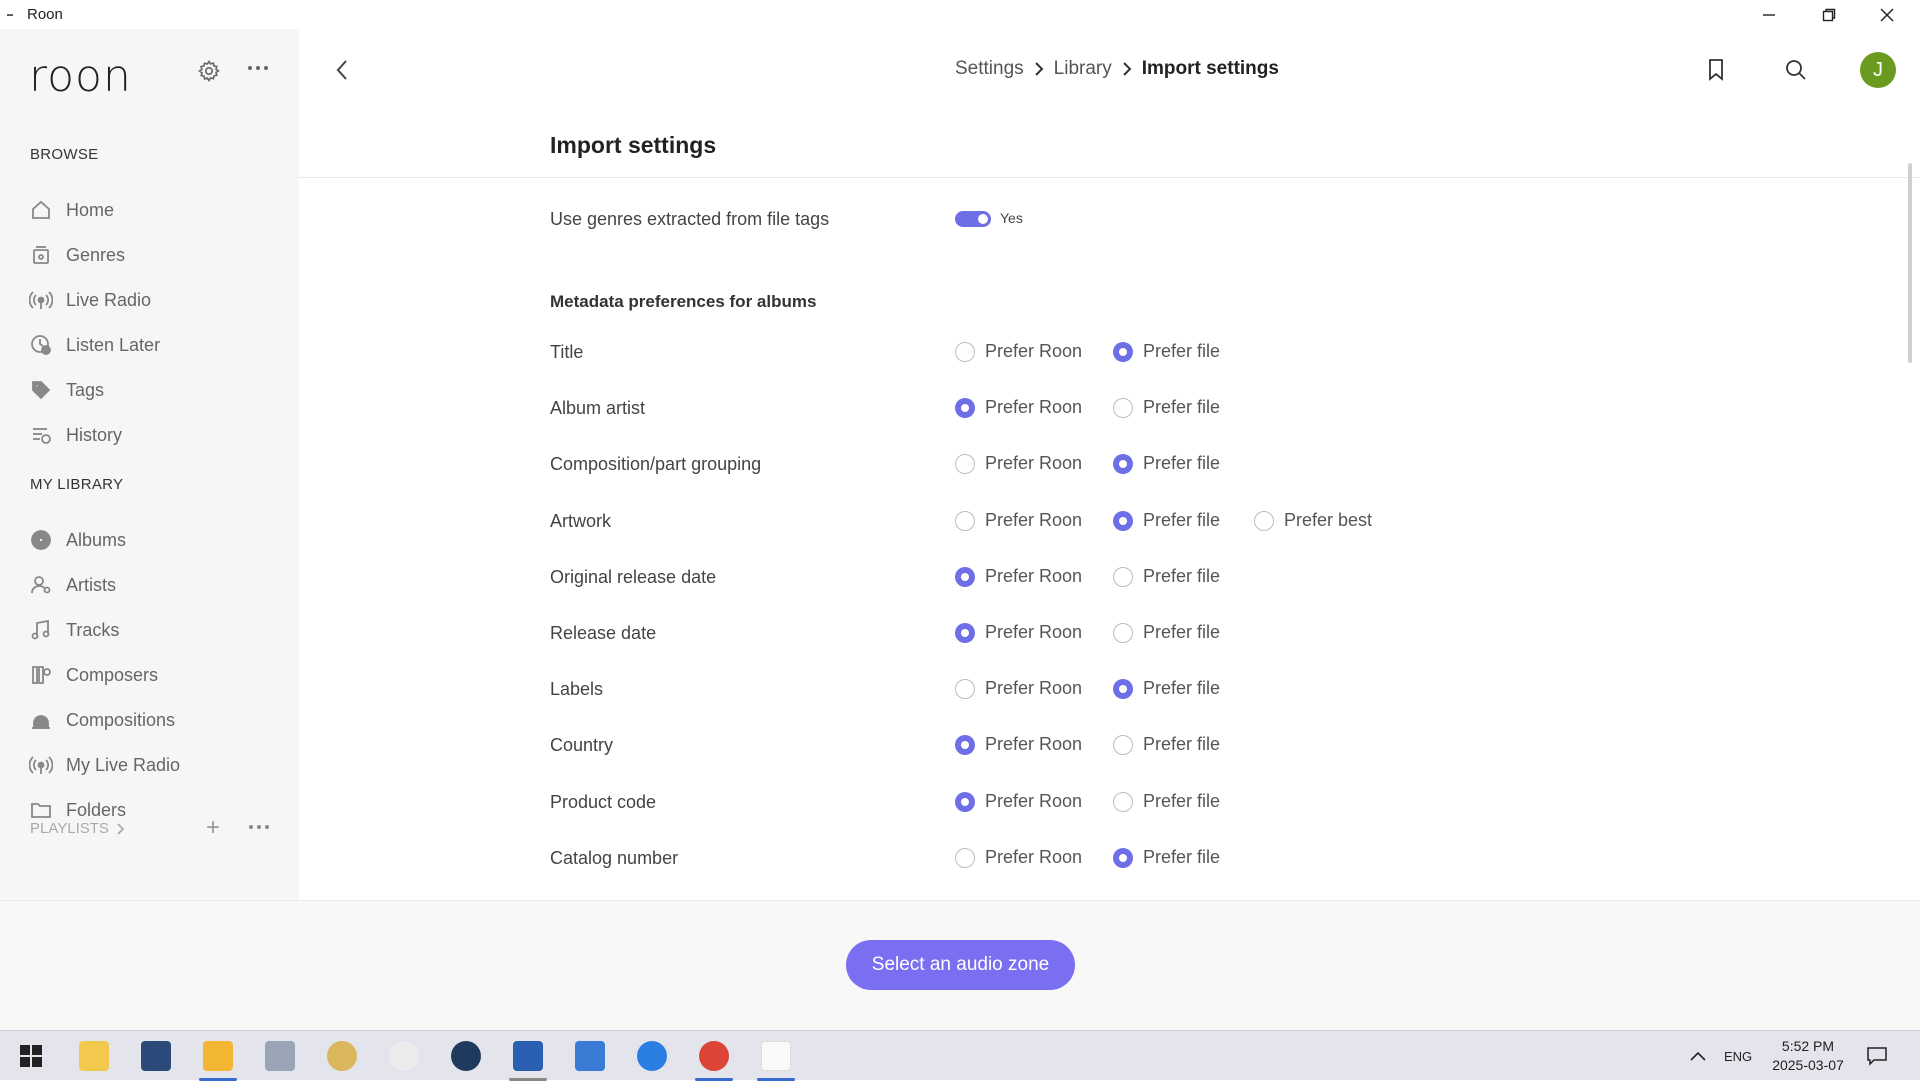 This screenshot has height=1081, width=1920. Describe the element at coordinates (153, 255) in the screenshot. I see `sidebar-item-genres: Genres` at that location.